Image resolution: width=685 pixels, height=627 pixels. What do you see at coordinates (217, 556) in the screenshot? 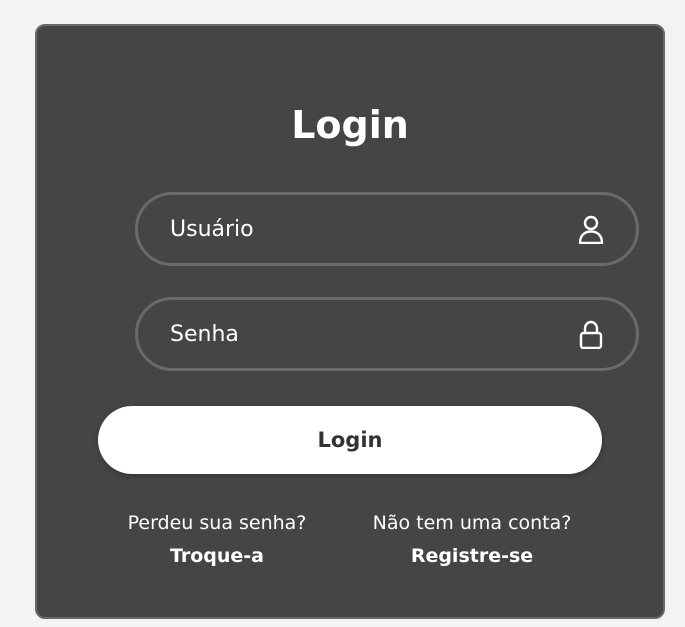
I see `reset-password-link: Troque-a` at bounding box center [217, 556].